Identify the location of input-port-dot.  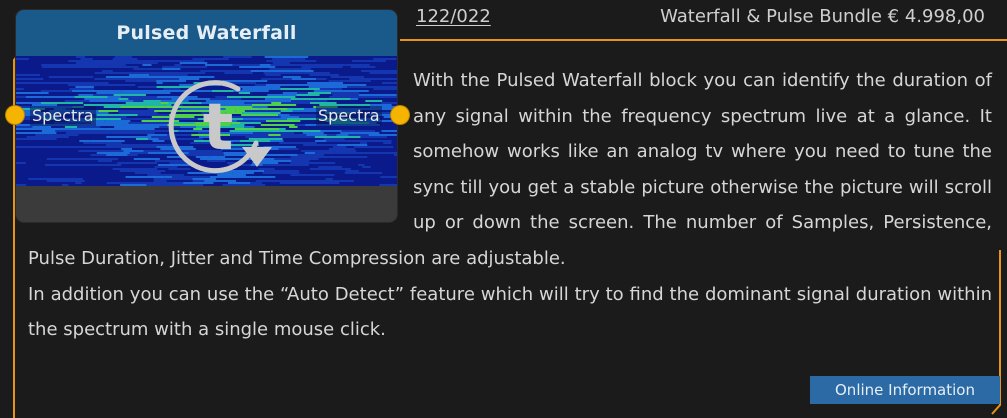
(15, 115).